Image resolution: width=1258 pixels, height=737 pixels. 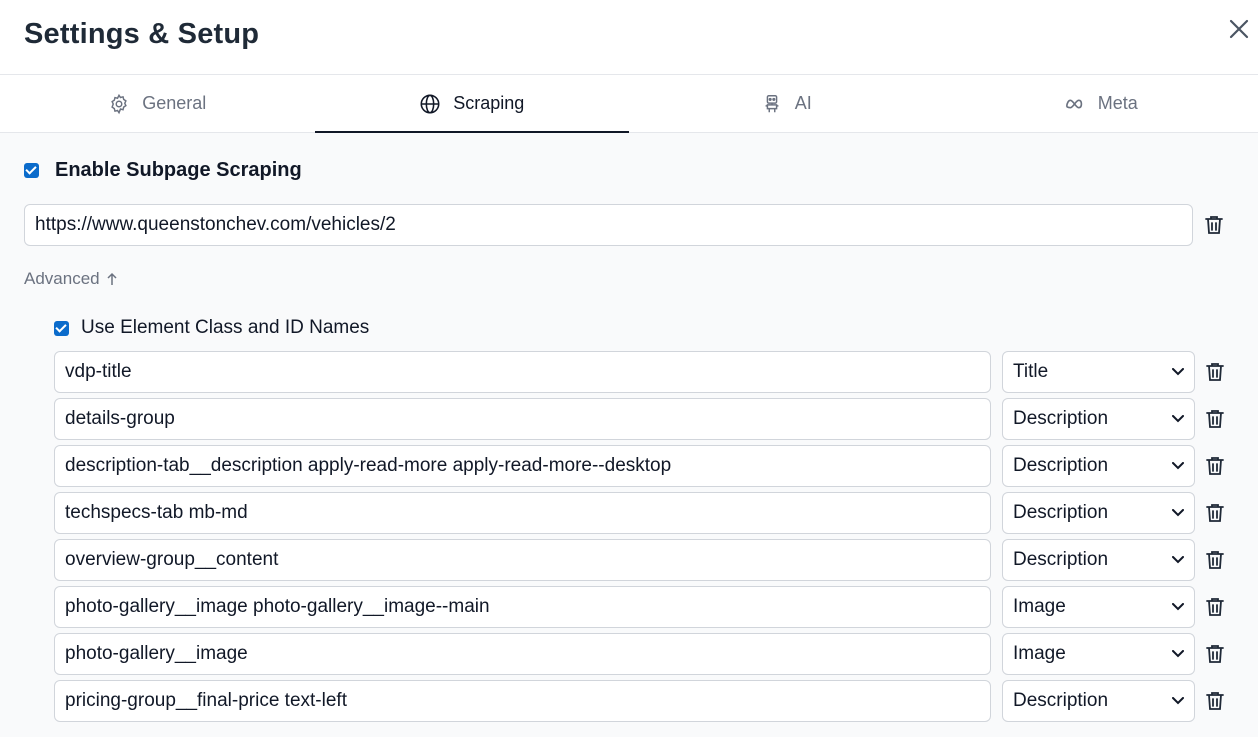 I want to click on tab-scraping-label: Scraping, so click(x=489, y=103).